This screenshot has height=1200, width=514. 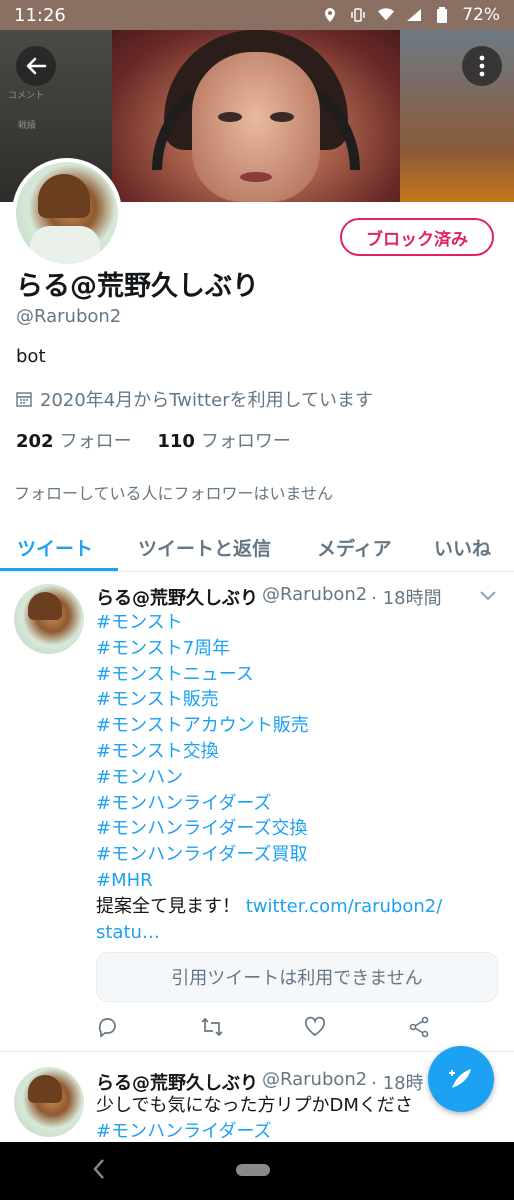 I want to click on tweet-actions, so click(x=266, y=1028).